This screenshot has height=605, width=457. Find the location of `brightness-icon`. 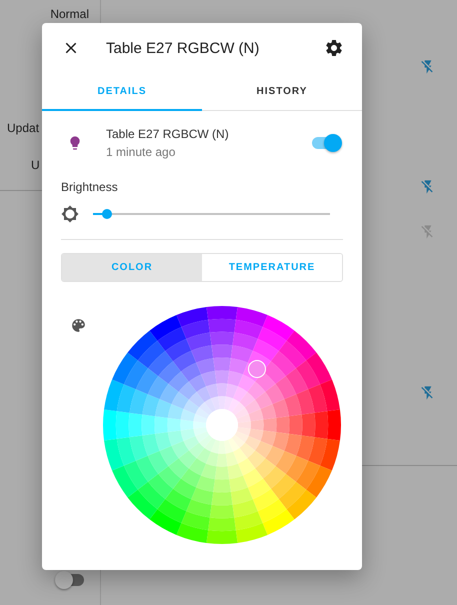

brightness-icon is located at coordinates (70, 214).